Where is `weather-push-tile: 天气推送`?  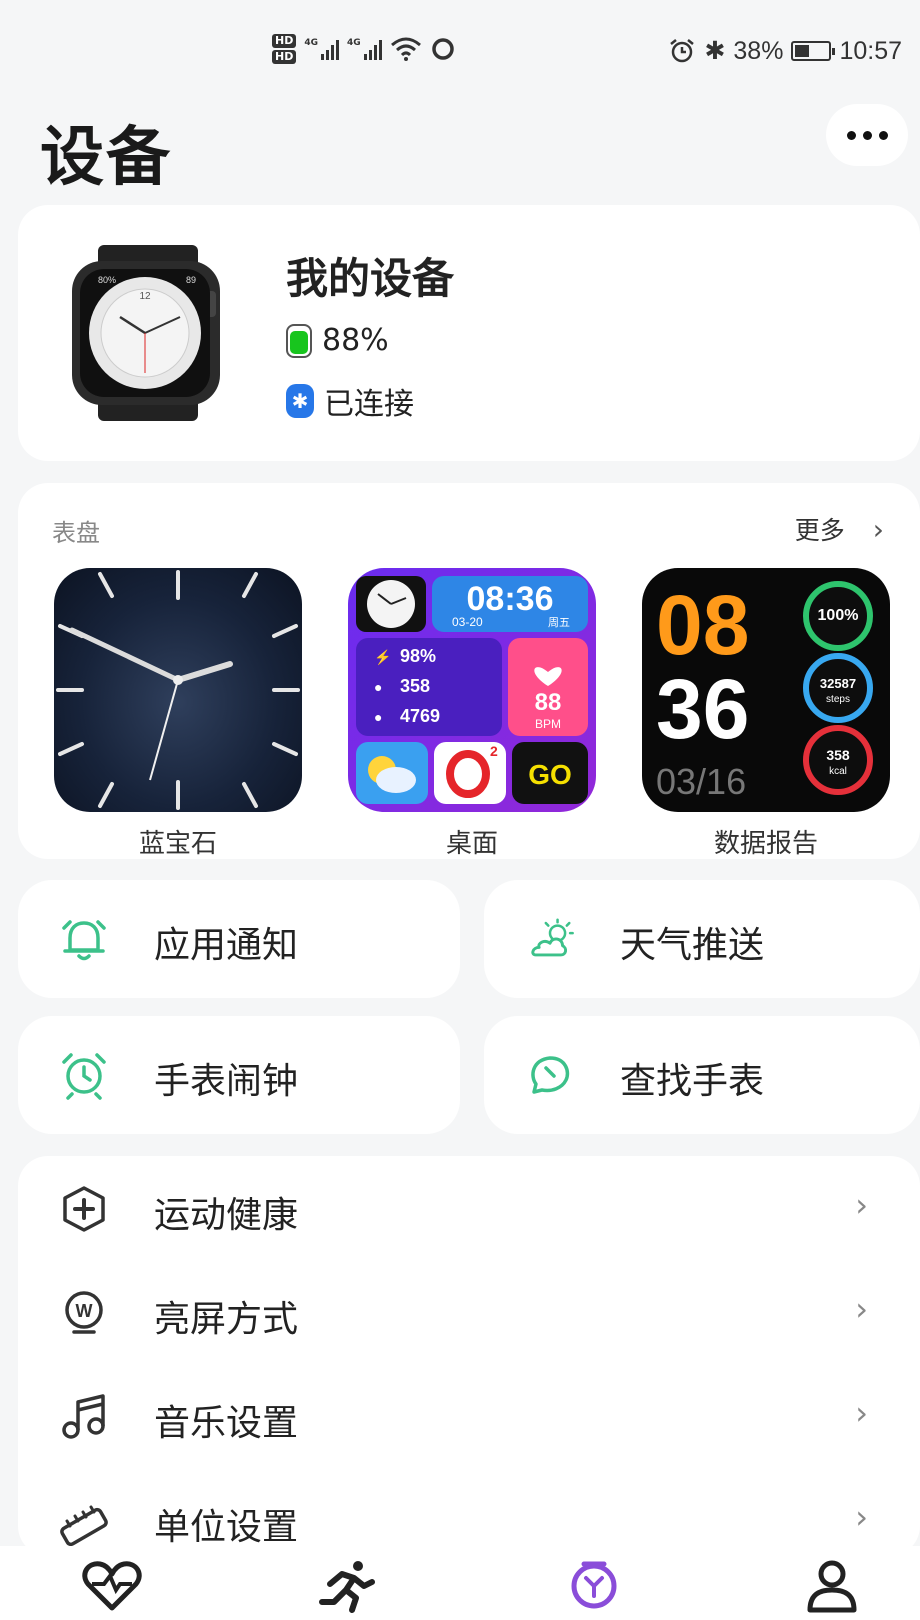 weather-push-tile: 天气推送 is located at coordinates (702, 939).